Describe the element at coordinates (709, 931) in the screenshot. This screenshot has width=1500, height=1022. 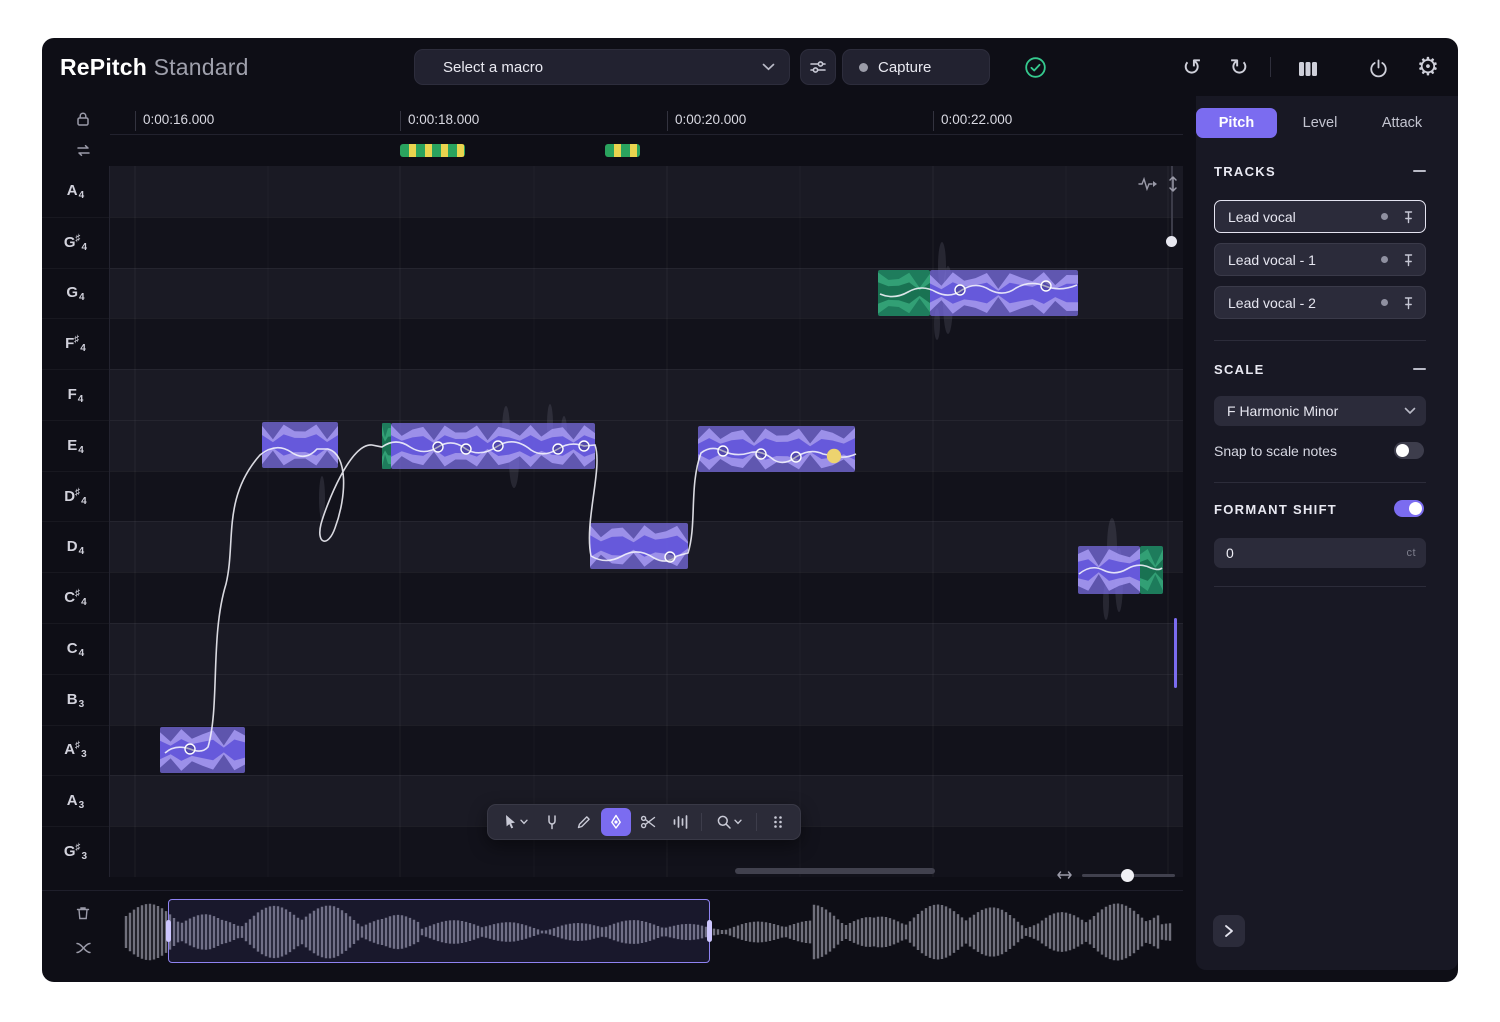
I see `selection-handle-right` at that location.